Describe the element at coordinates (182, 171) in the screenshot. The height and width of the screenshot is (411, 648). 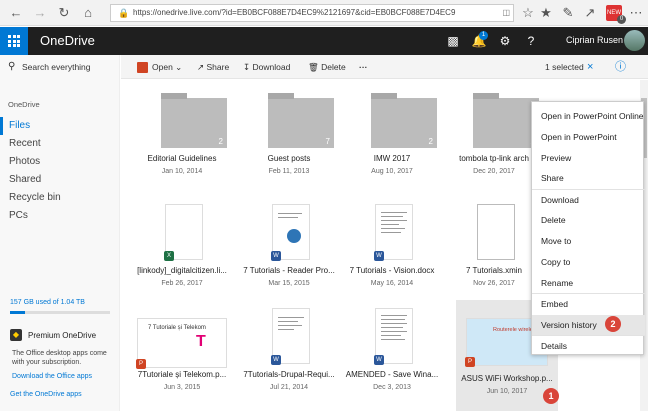
I see `file-date: Jan 10, 2014` at that location.